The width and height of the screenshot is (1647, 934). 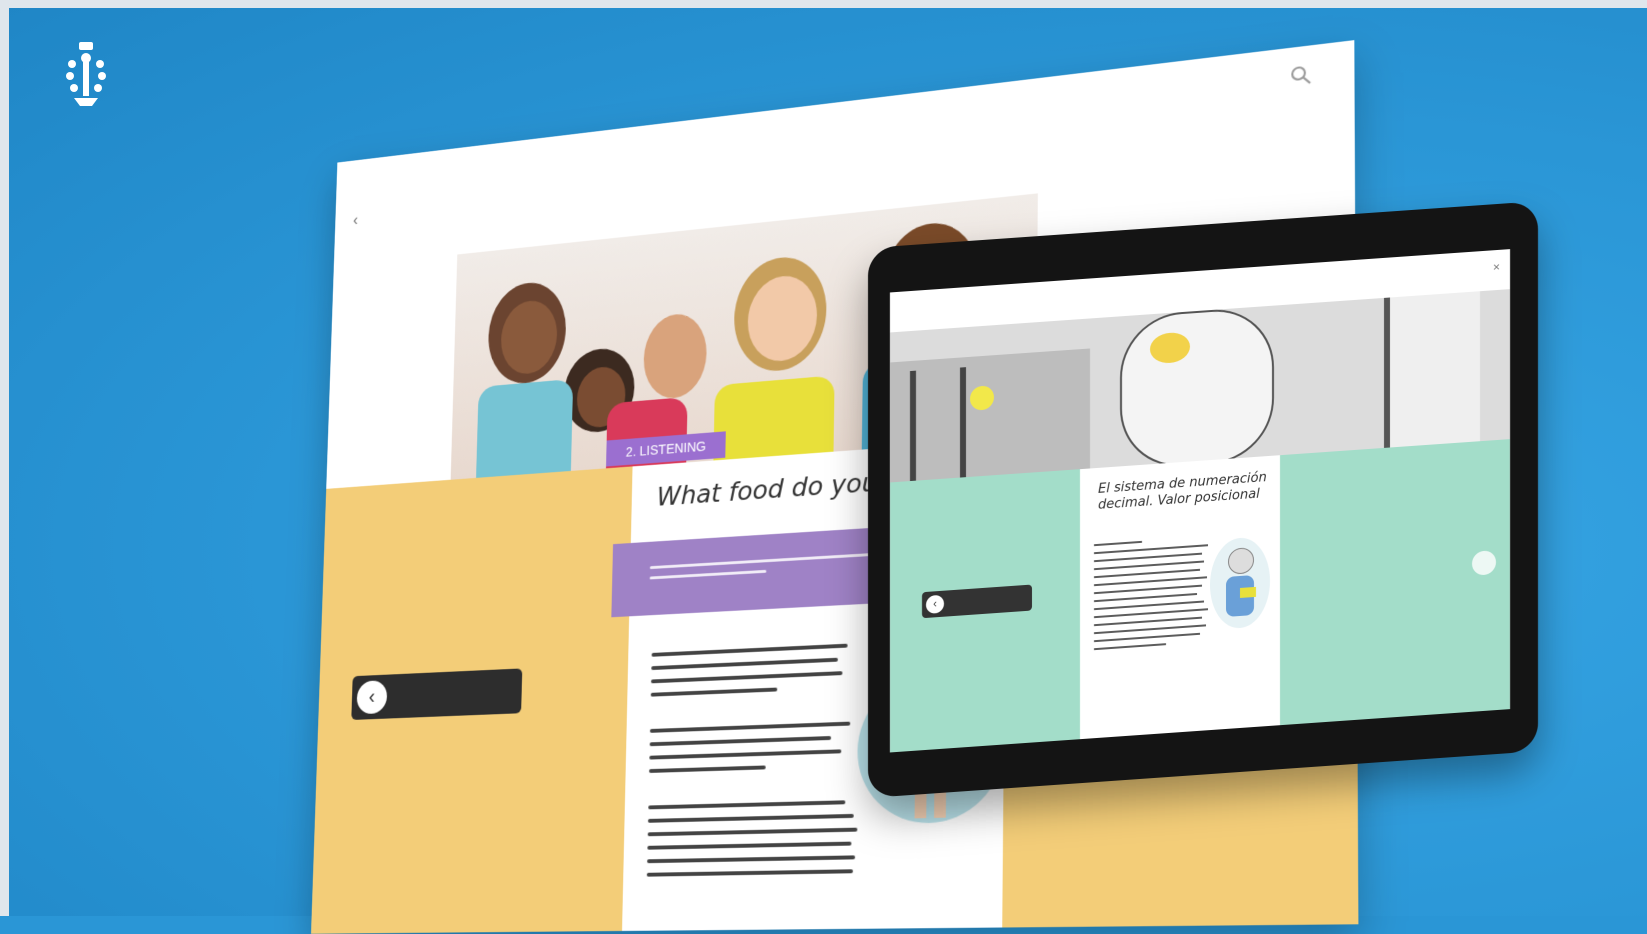 What do you see at coordinates (823, 4) in the screenshot?
I see `top-border` at bounding box center [823, 4].